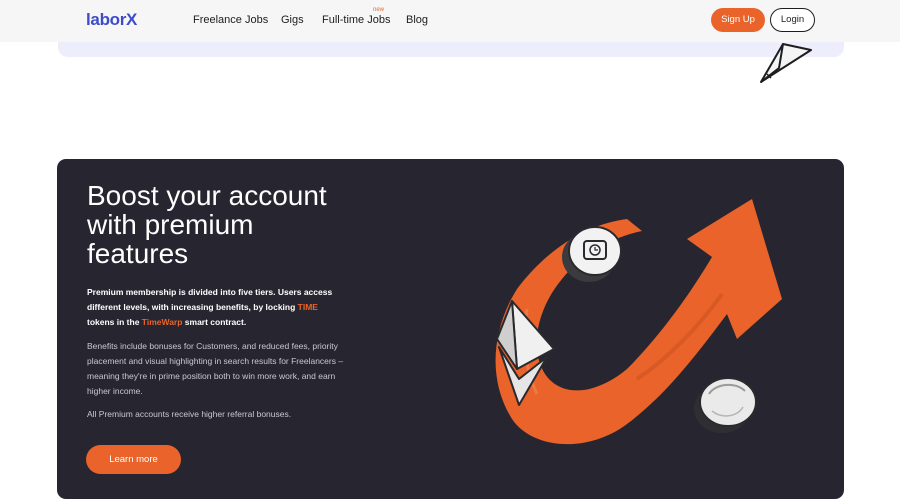 The image size is (900, 500). I want to click on new-badge: new, so click(379, 10).